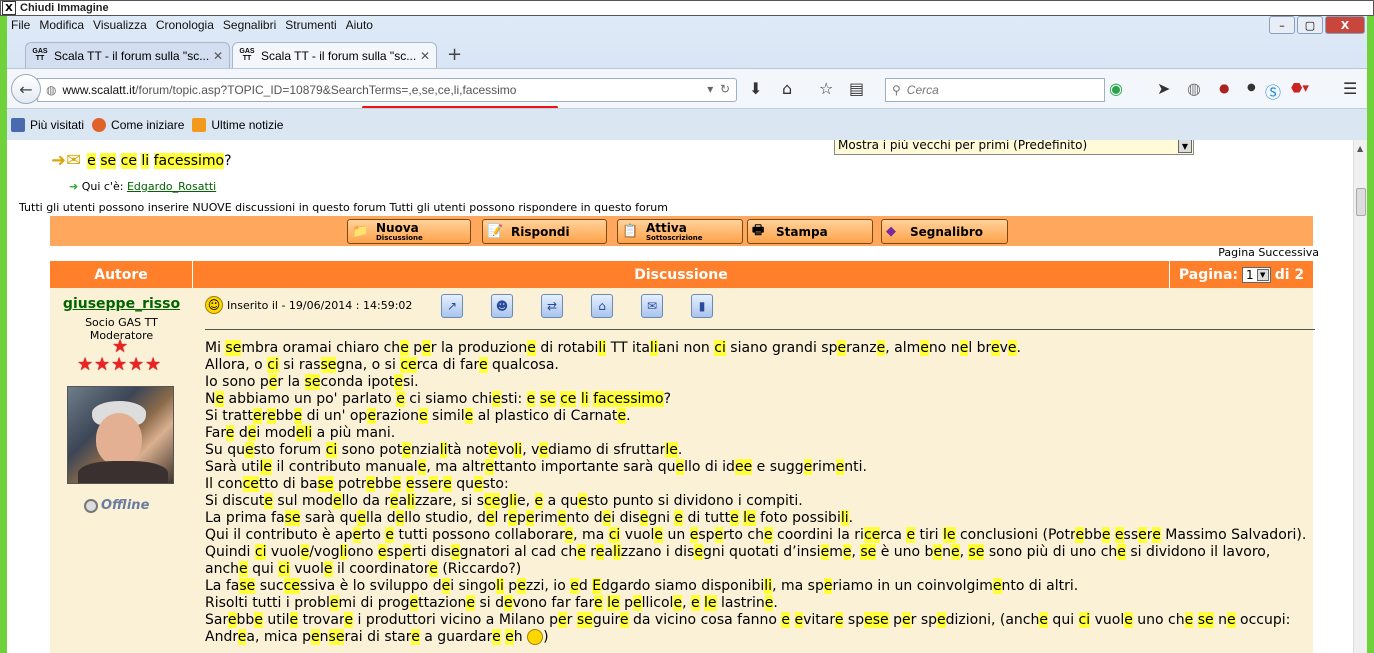 Image resolution: width=1374 pixels, height=653 pixels. What do you see at coordinates (399, 237) in the screenshot?
I see `button-sublabel: Discussione` at bounding box center [399, 237].